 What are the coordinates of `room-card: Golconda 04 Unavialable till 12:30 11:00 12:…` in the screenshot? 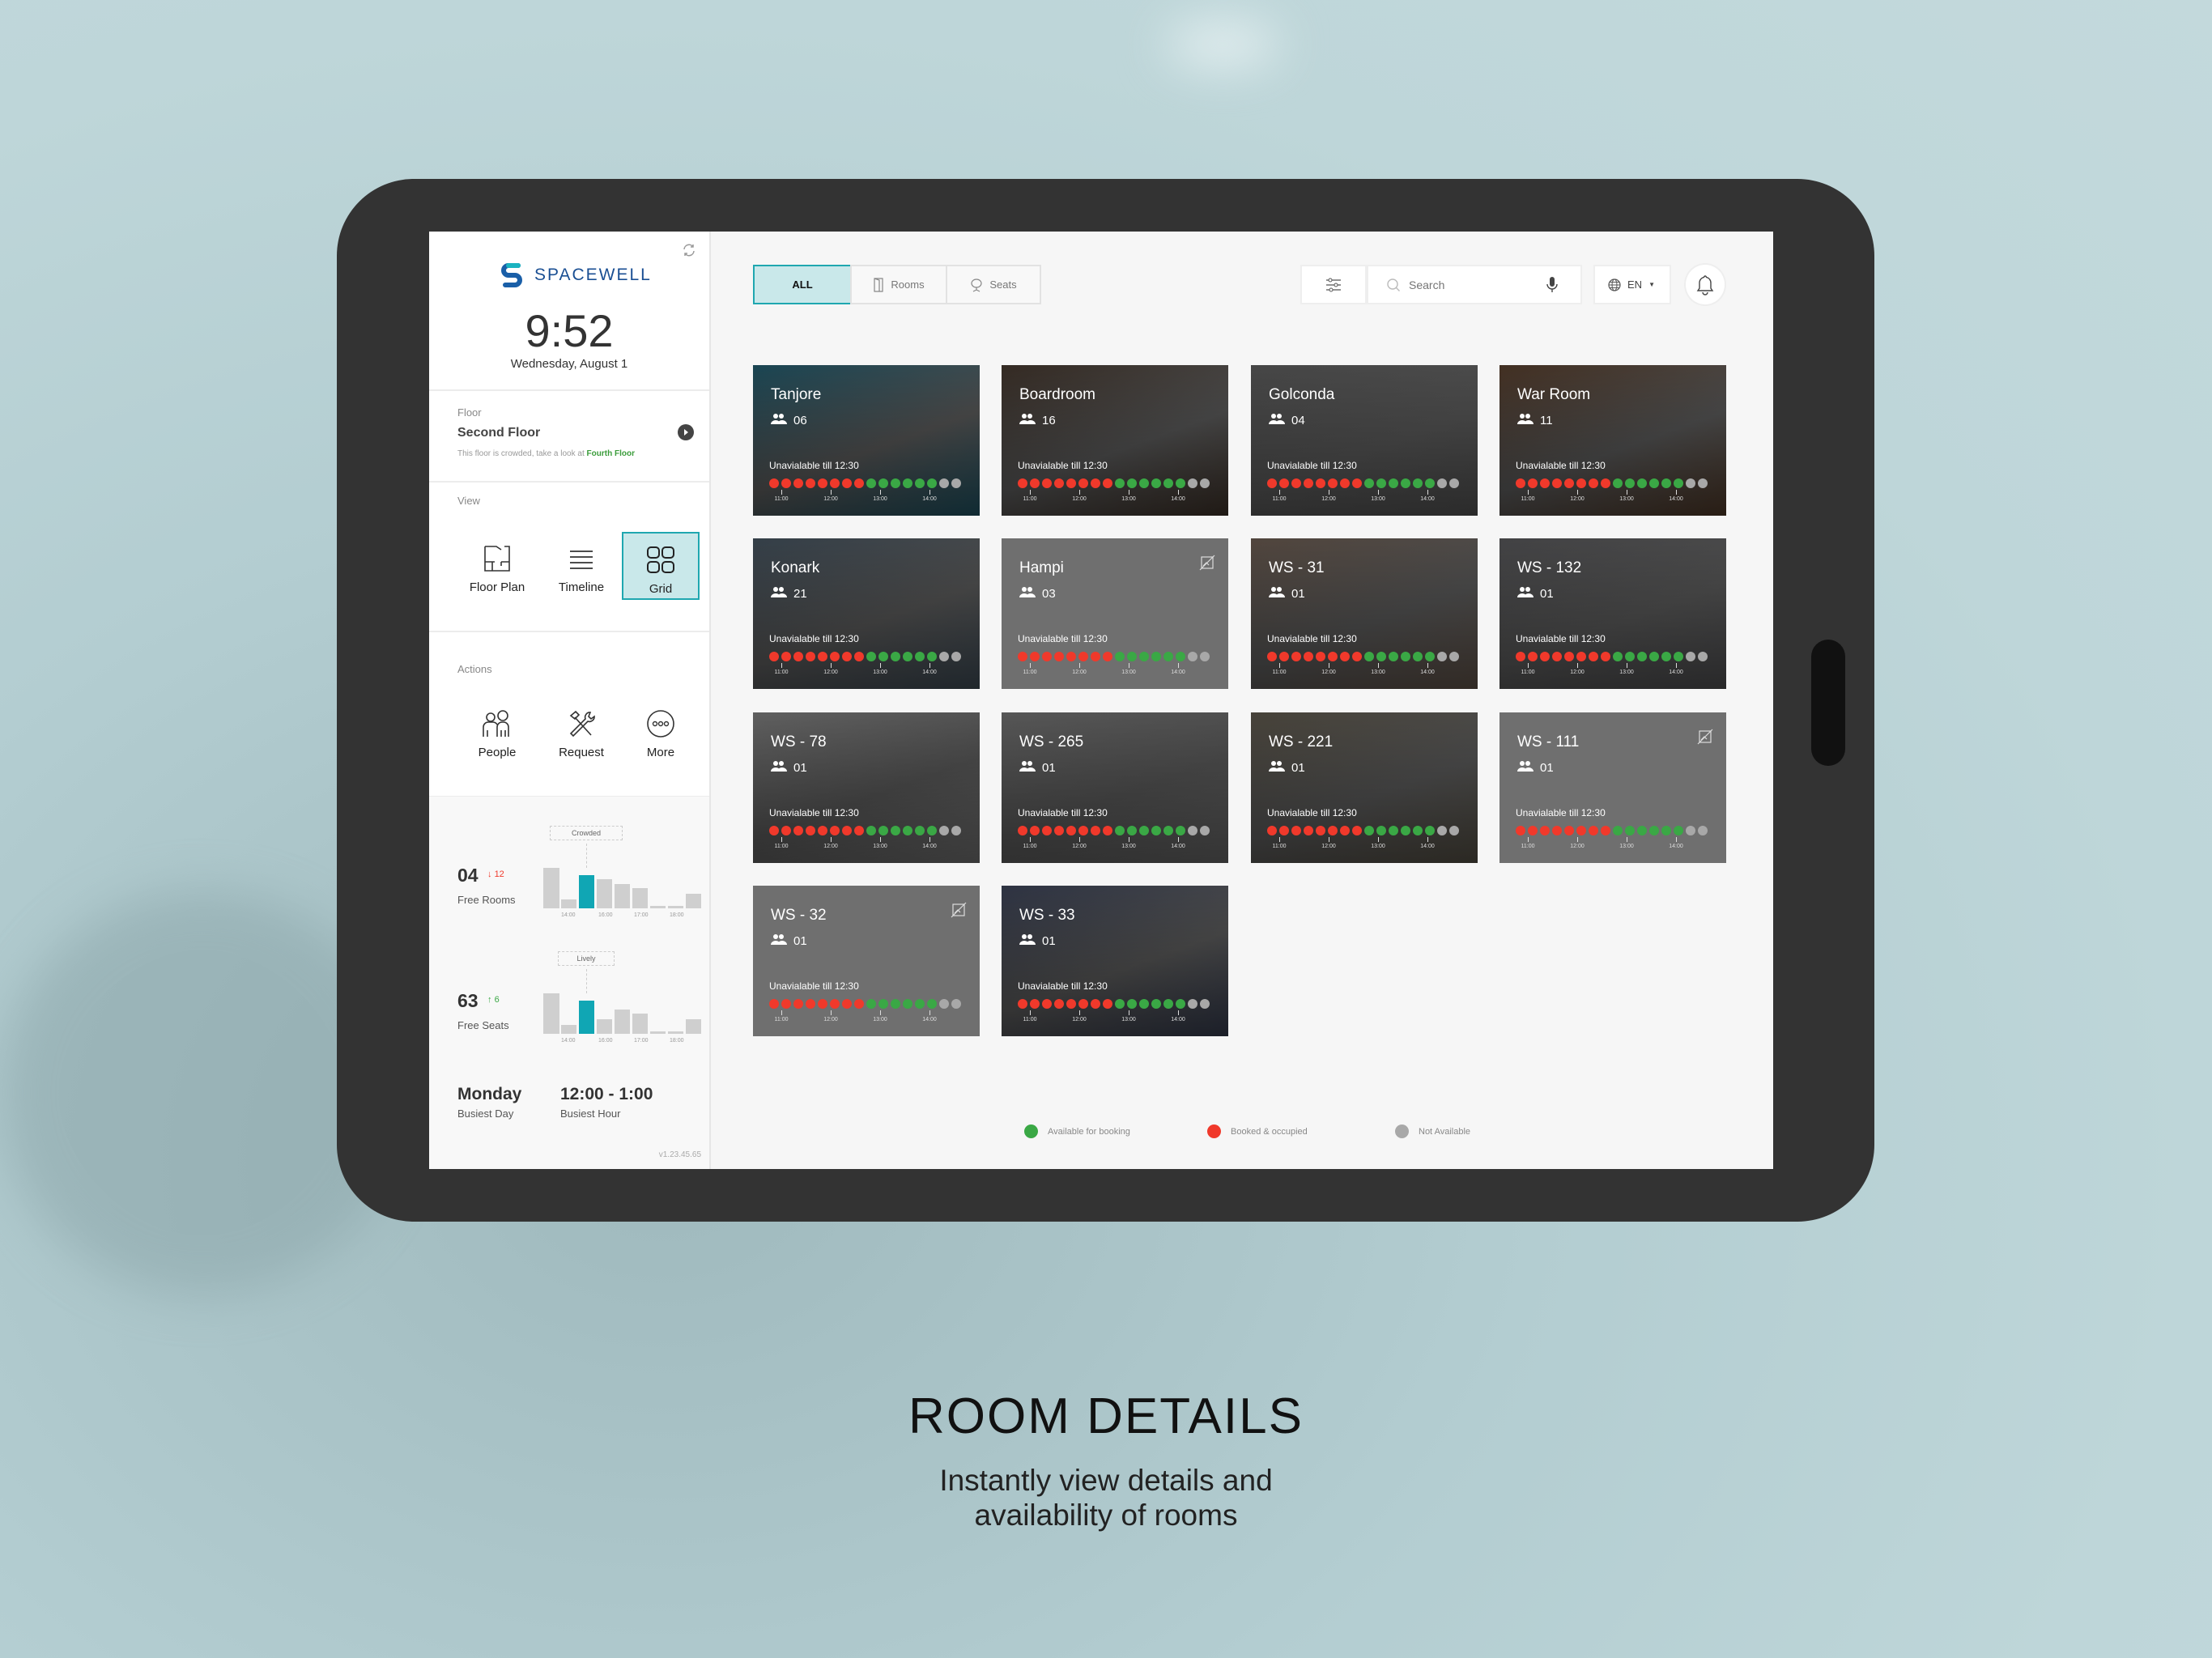 It's located at (1364, 440).